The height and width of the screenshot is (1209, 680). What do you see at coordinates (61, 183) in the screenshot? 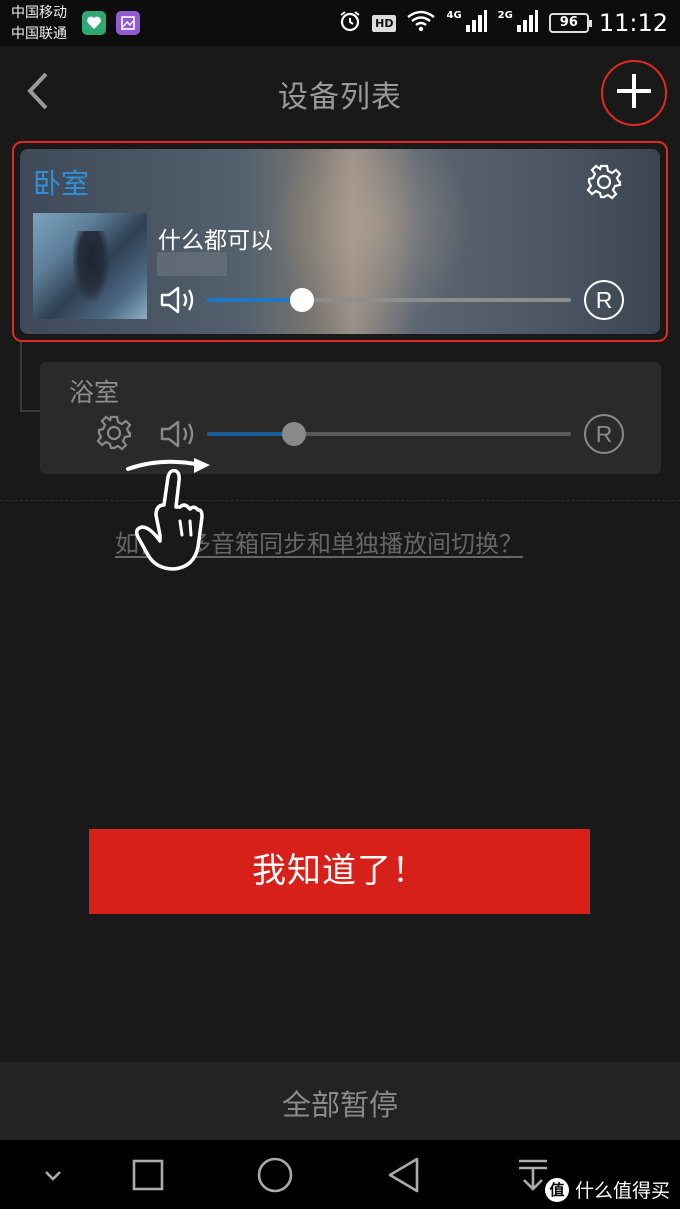
I see `room-name: 卧室` at bounding box center [61, 183].